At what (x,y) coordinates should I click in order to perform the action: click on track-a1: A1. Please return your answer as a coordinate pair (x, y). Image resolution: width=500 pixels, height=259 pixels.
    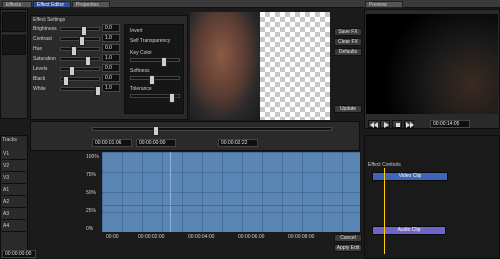
    Looking at the image, I should click on (14, 191).